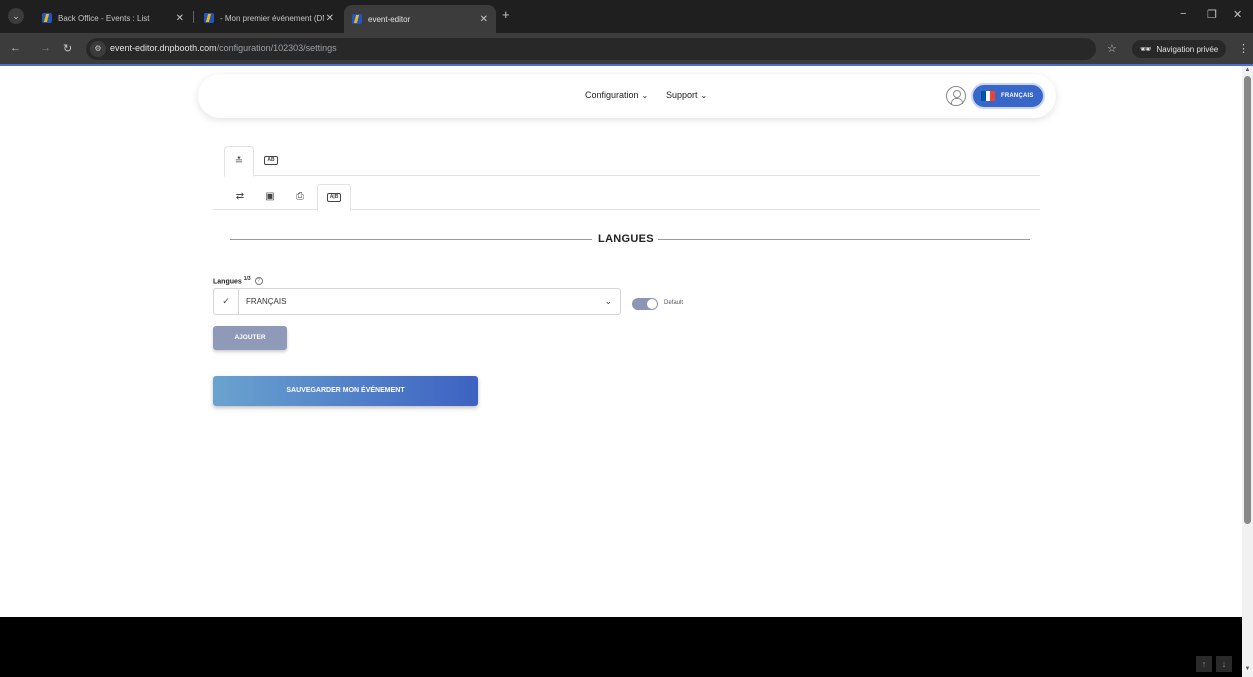  I want to click on ab-text-icon: AB, so click(271, 160).